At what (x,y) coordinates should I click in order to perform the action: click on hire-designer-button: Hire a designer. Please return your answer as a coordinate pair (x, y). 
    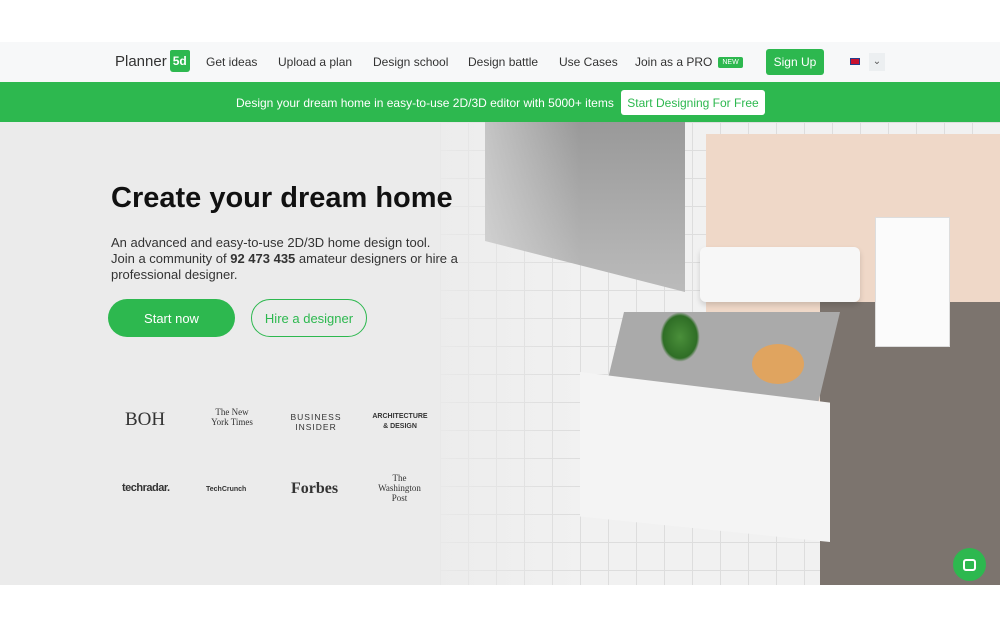
    Looking at the image, I should click on (309, 318).